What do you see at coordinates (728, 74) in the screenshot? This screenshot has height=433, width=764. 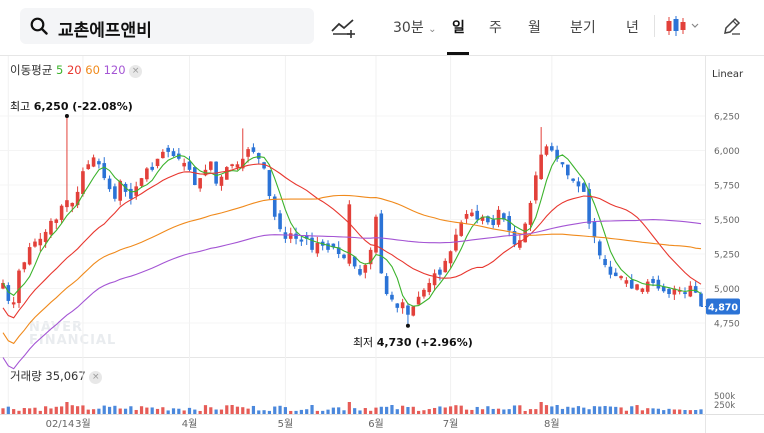 I see `scale-mode-label: Linear` at bounding box center [728, 74].